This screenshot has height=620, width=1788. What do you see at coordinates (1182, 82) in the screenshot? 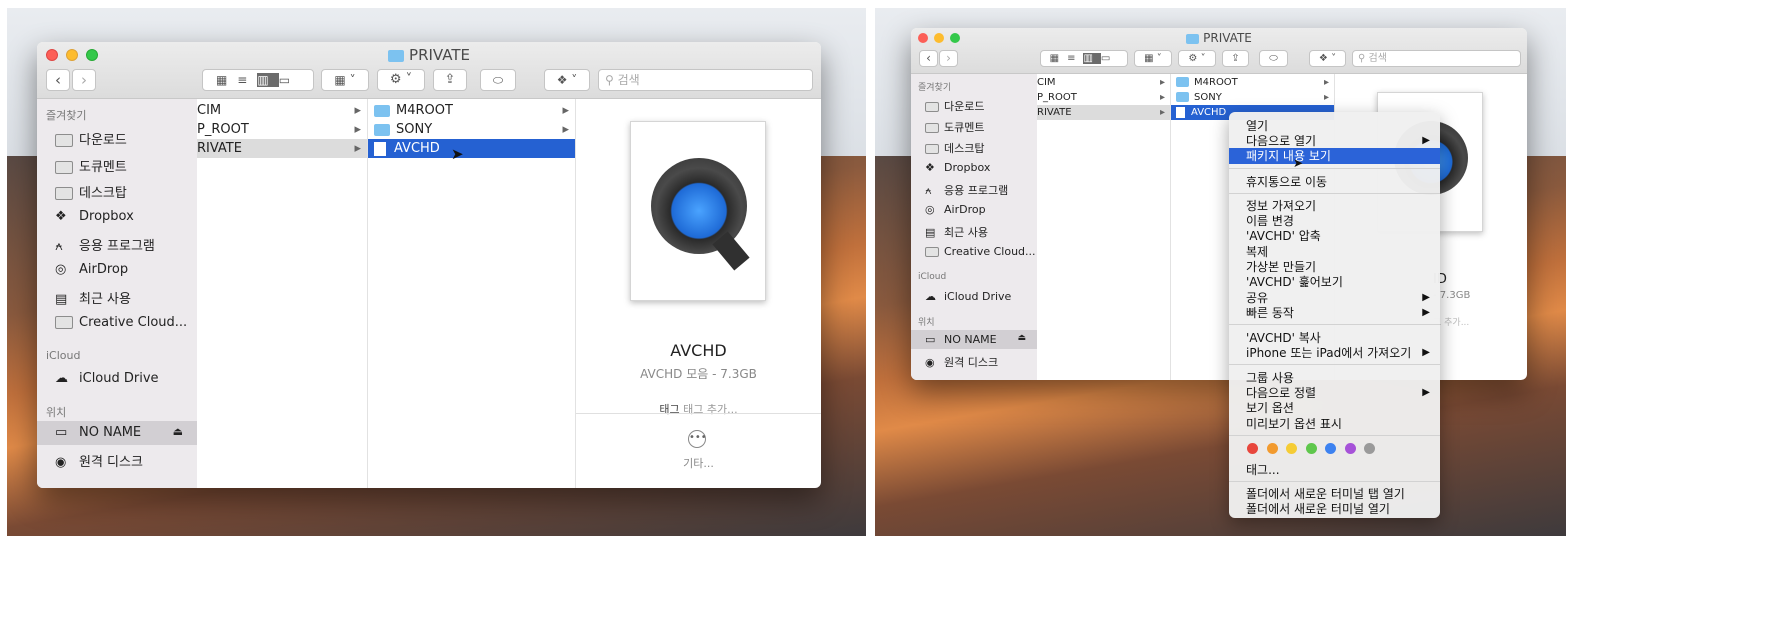
I see `folder-icon` at bounding box center [1182, 82].